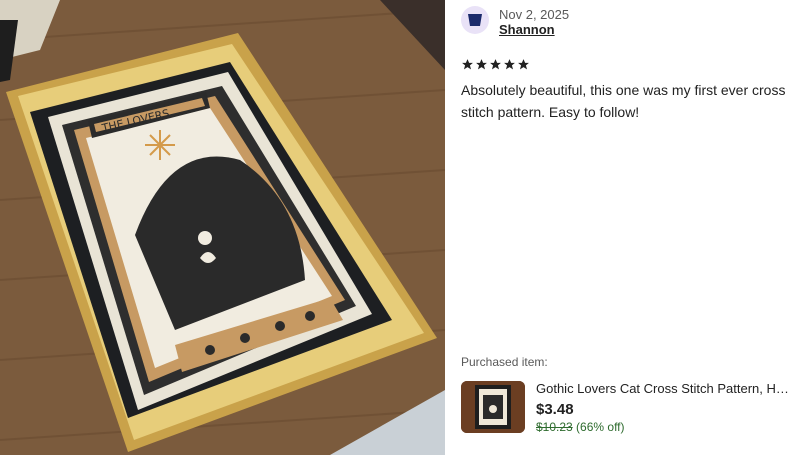 The image size is (794, 455). I want to click on avatar-shape-icon, so click(475, 20).